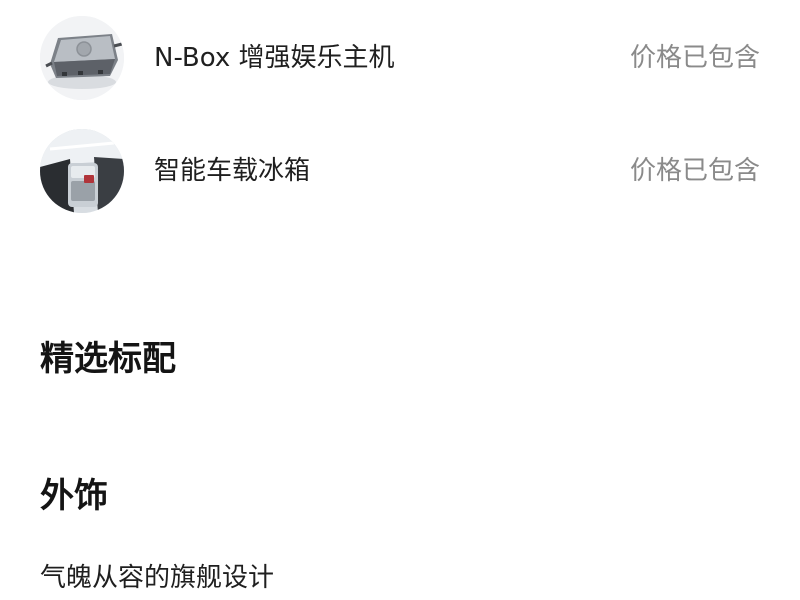  Describe the element at coordinates (232, 171) in the screenshot. I see `option-name: 智能车载冰箱` at that location.